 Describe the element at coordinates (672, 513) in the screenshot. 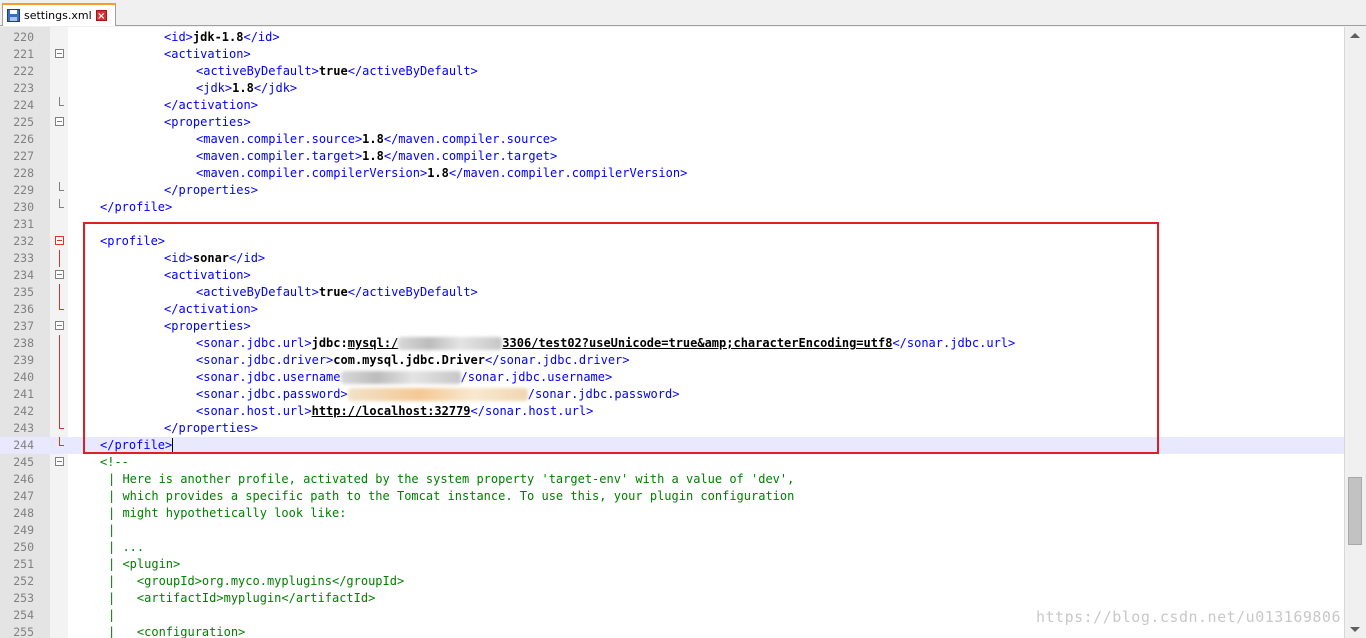

I see `code-line: 248 | might hypothetically look like:` at that location.